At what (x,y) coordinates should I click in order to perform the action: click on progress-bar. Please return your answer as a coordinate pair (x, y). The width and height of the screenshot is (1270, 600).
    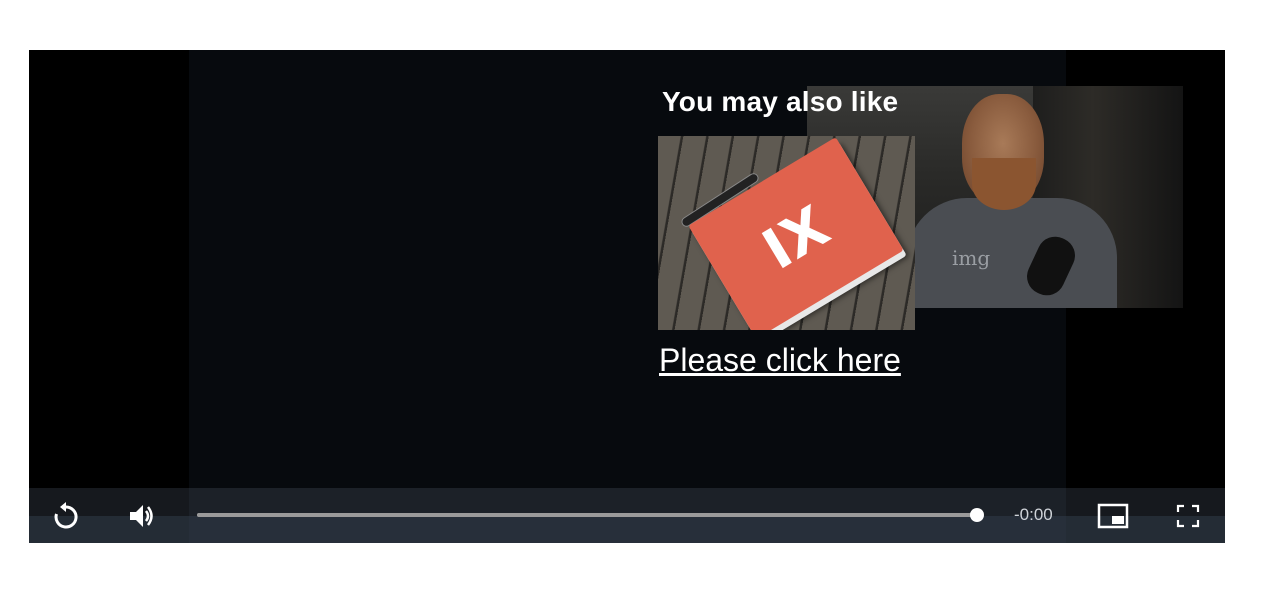
    Looking at the image, I should click on (590, 515).